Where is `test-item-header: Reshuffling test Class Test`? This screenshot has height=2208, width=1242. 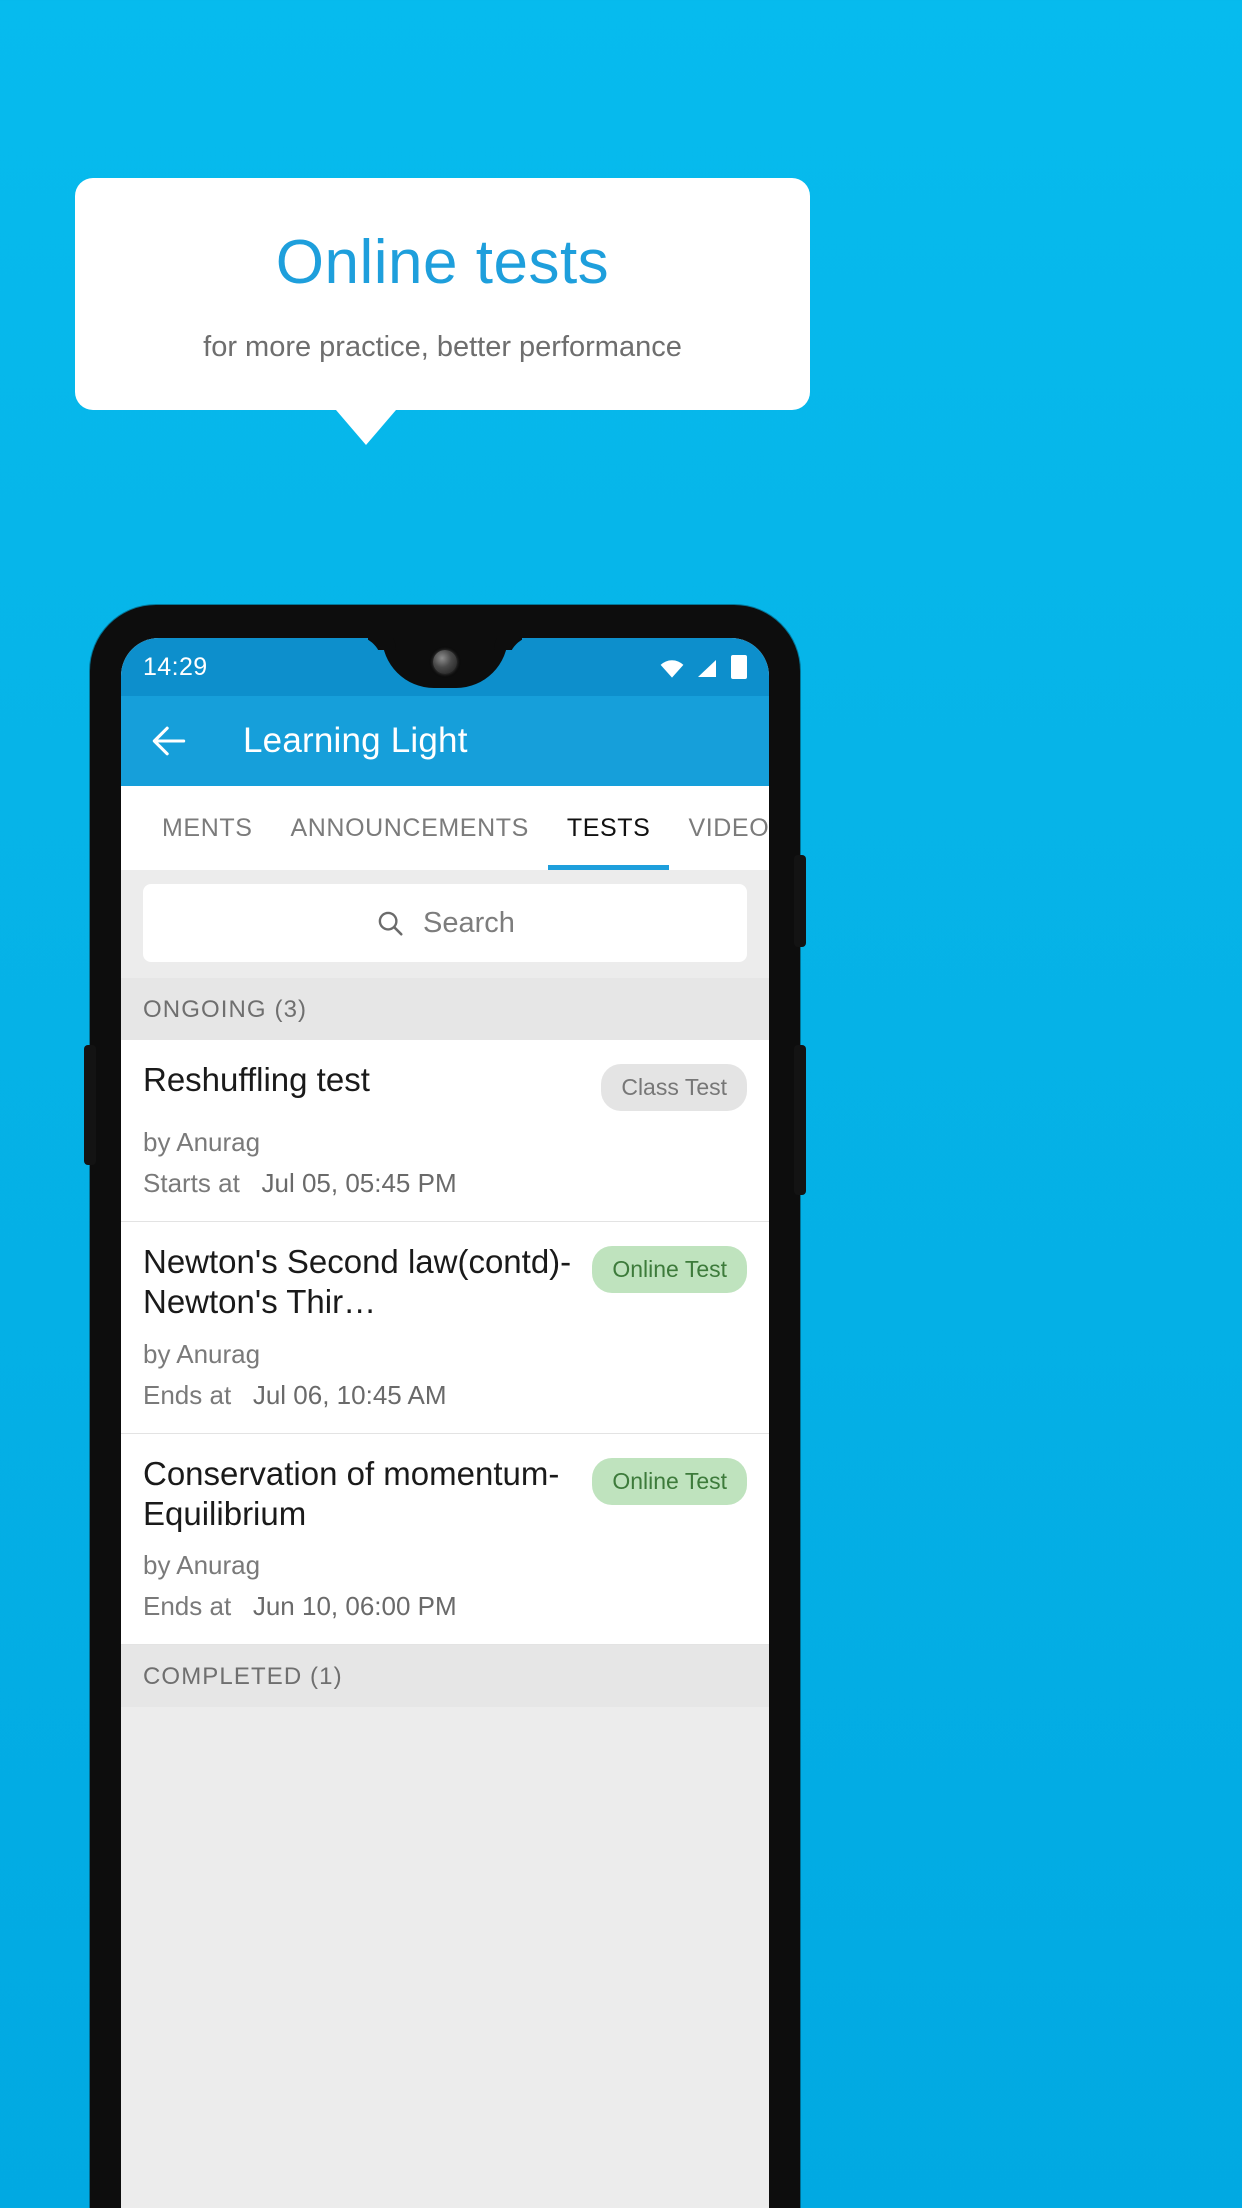 test-item-header: Reshuffling test Class Test is located at coordinates (445, 1085).